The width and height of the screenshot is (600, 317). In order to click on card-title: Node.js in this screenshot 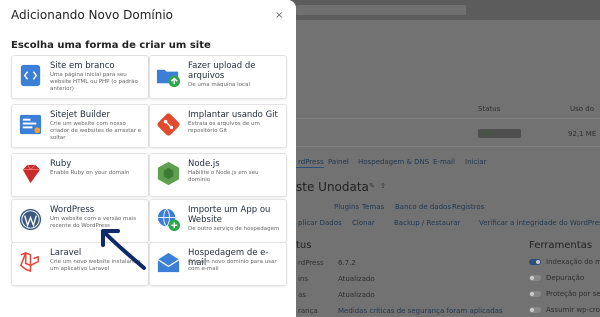, I will do `click(204, 164)`.